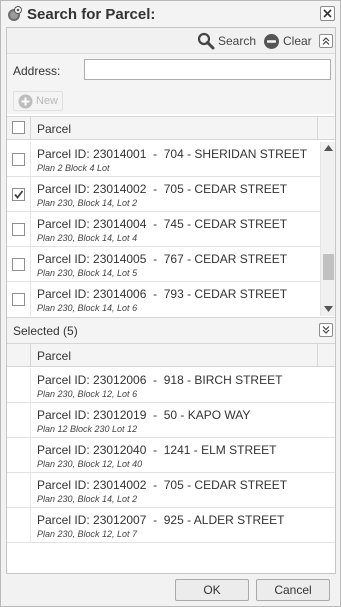 This screenshot has width=341, height=607. Describe the element at coordinates (170, 590) in the screenshot. I see `dialog-footer: OK Cancel` at that location.